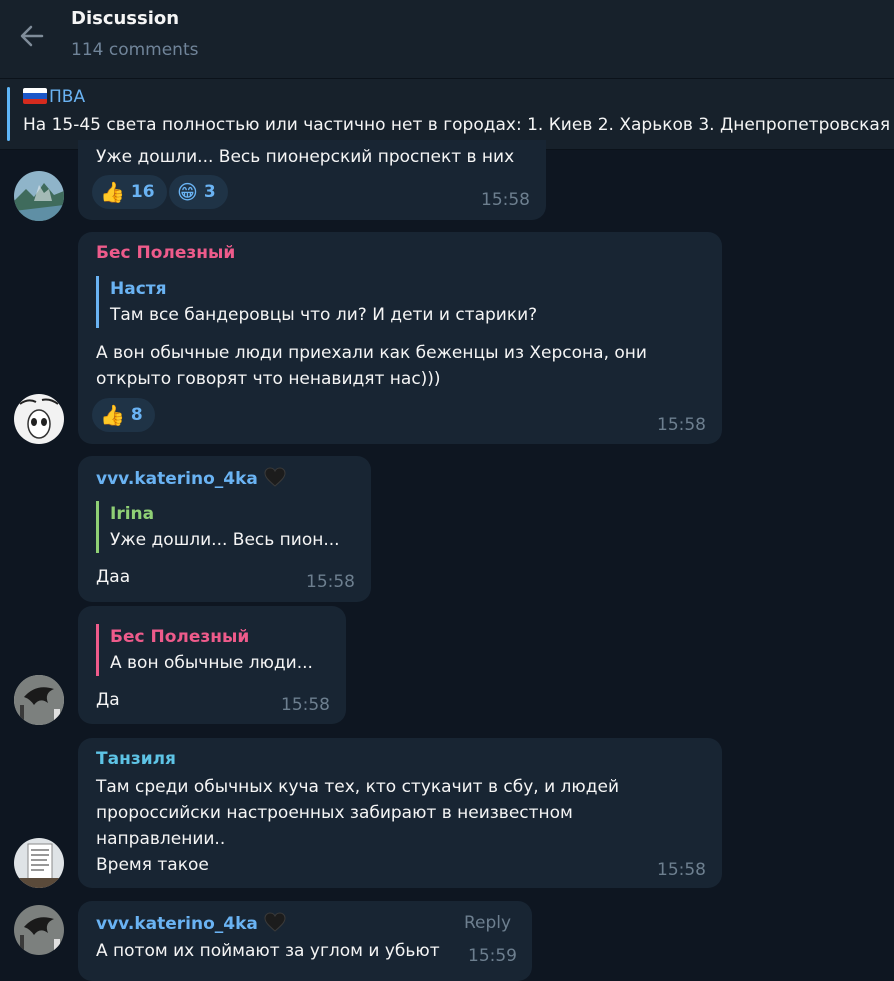  What do you see at coordinates (152, 865) in the screenshot?
I see `message-text-line: Время такое` at bounding box center [152, 865].